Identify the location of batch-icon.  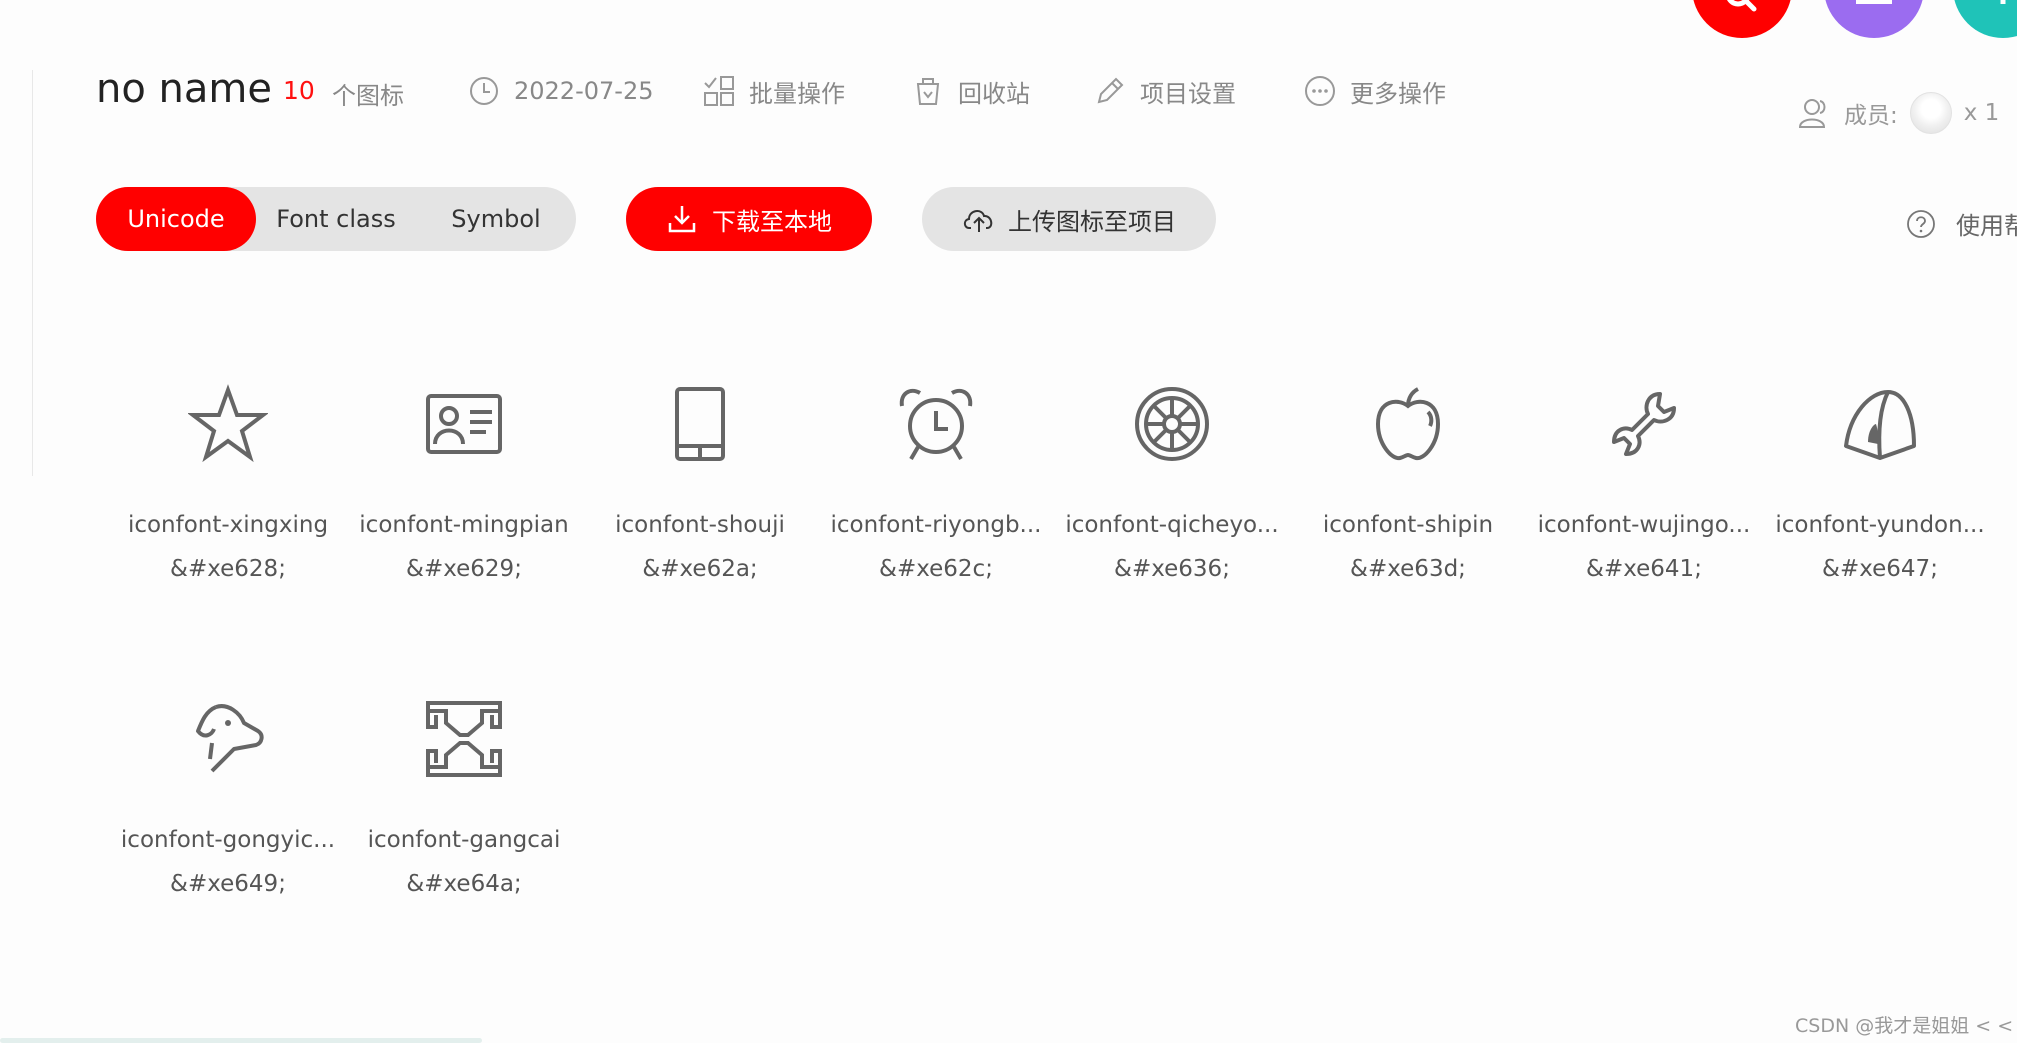
(719, 91).